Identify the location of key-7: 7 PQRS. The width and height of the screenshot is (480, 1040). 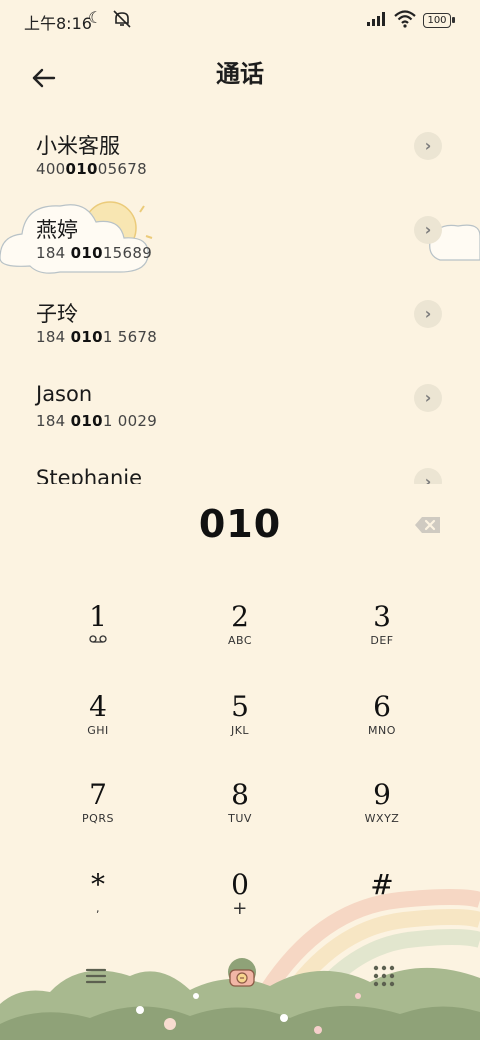
(98, 813).